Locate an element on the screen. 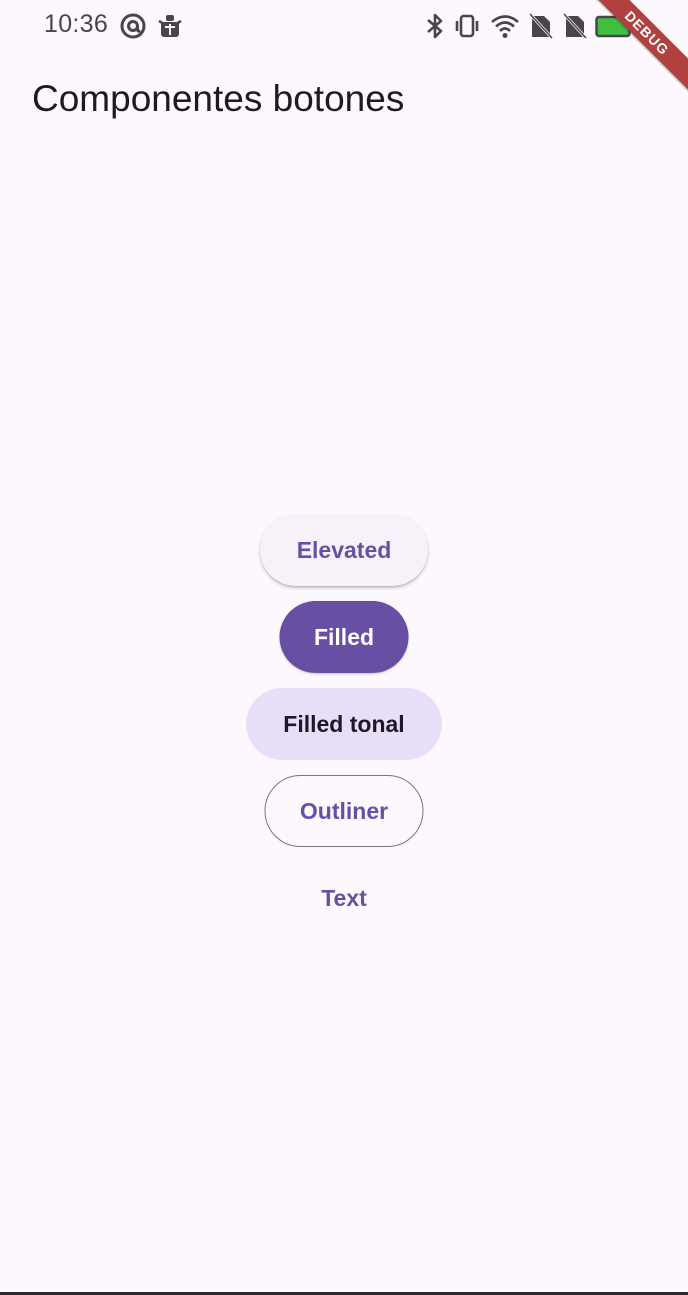  at-sign-icon is located at coordinates (133, 26).